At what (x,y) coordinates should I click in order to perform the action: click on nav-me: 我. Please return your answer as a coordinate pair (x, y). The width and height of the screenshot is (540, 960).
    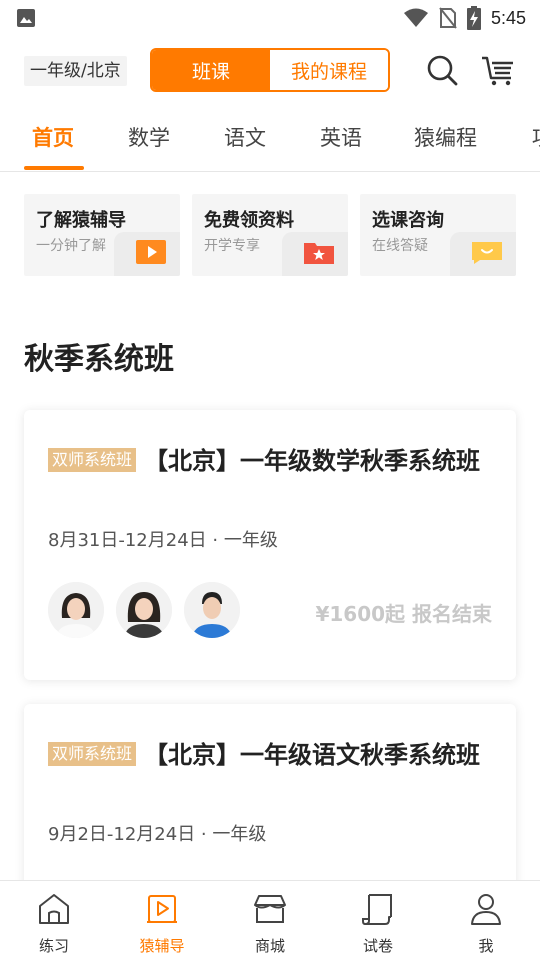
    Looking at the image, I should click on (486, 920).